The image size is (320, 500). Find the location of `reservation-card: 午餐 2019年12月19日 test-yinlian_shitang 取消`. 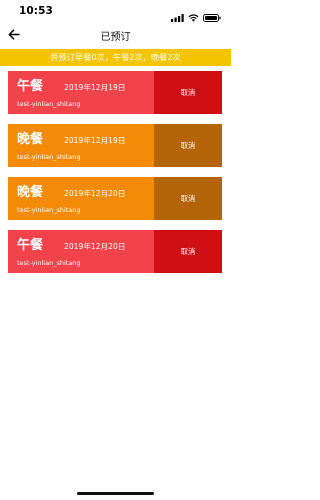

reservation-card: 午餐 2019年12月19日 test-yinlian_shitang 取消 is located at coordinates (115, 92).